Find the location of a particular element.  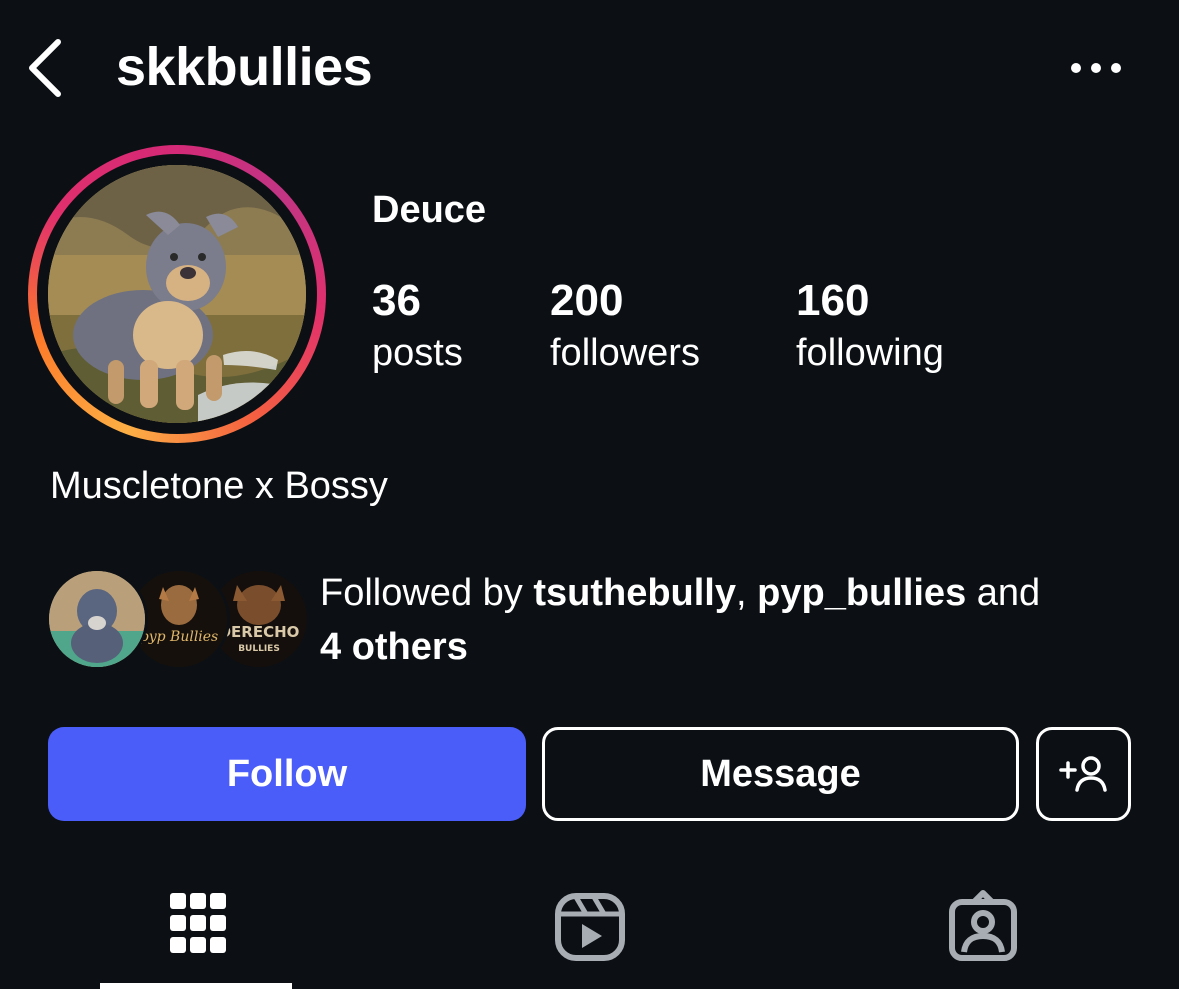

grid-icon is located at coordinates (198, 923).